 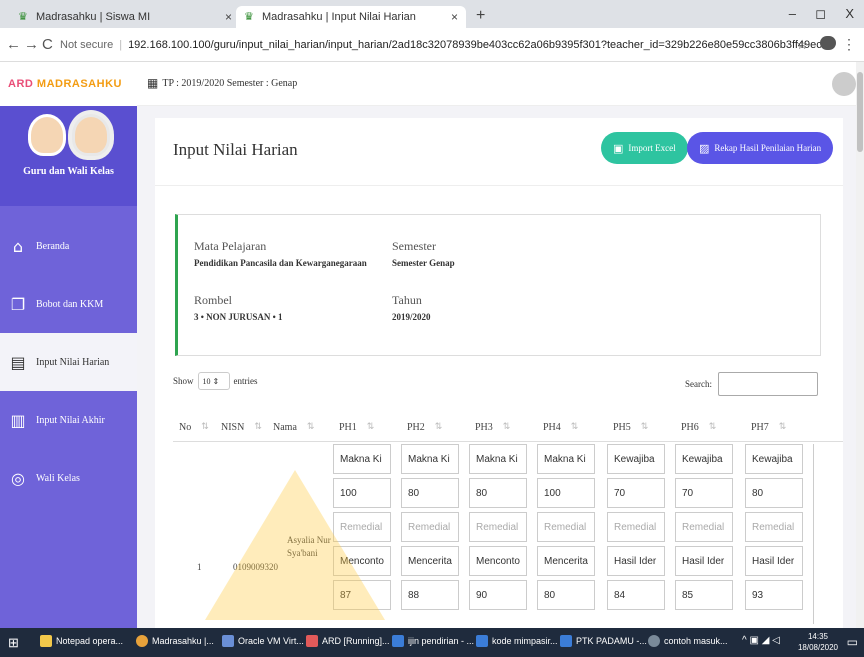 I want to click on th-ph4: PH4 ⇅, so click(x=560, y=427).